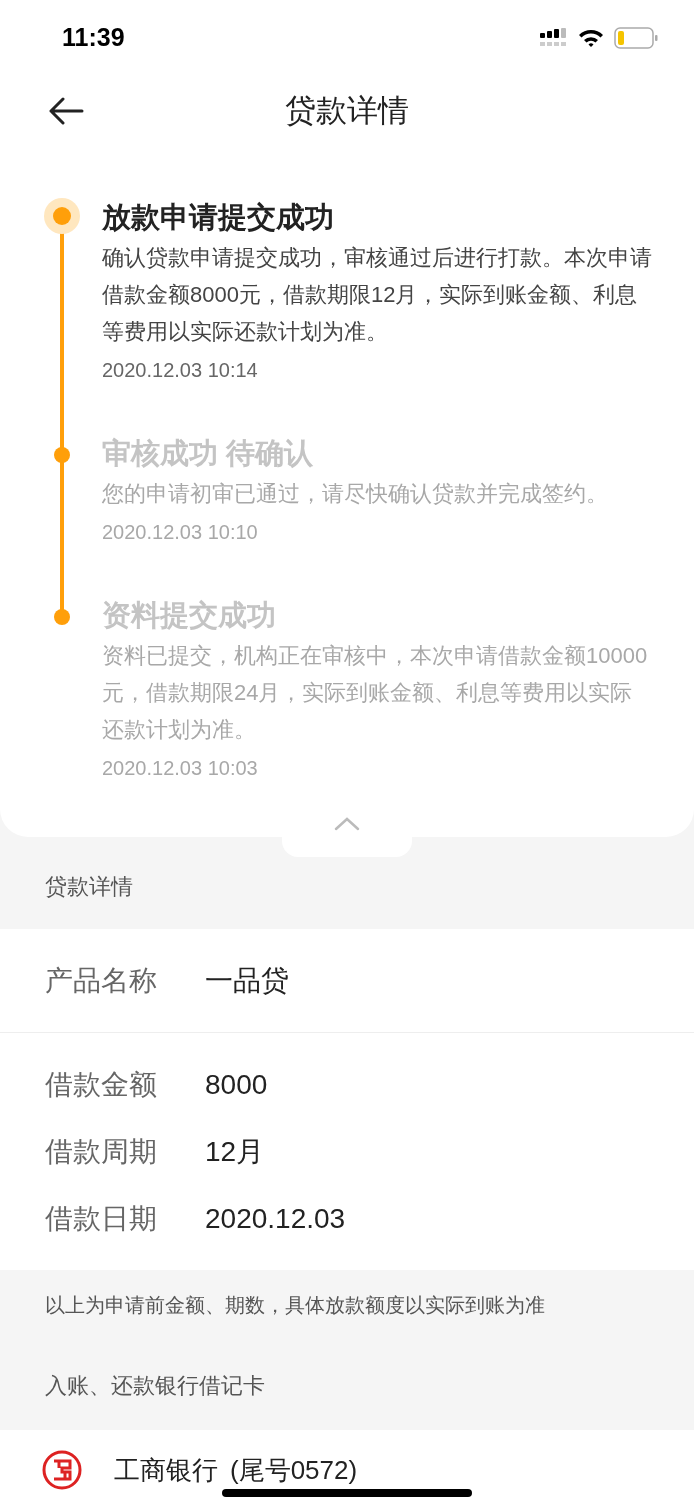  I want to click on note-text: 以上为申请前金额、期数，具体放款额度以实际到账为准, so click(295, 1305).